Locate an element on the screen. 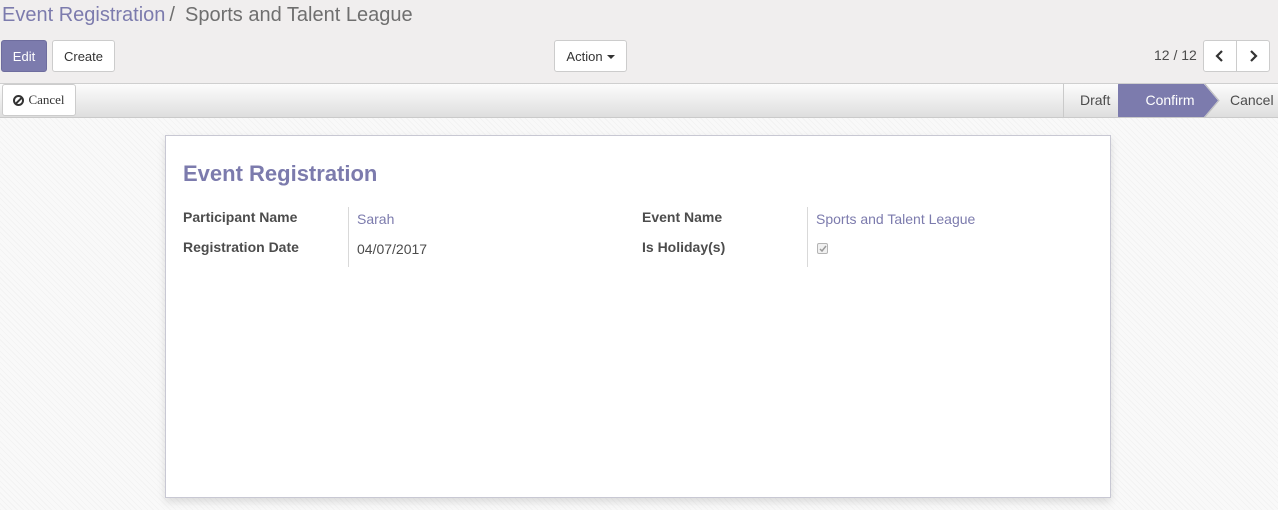 Image resolution: width=1278 pixels, height=510 pixels. participant-name-label: Participant Name is located at coordinates (240, 217).